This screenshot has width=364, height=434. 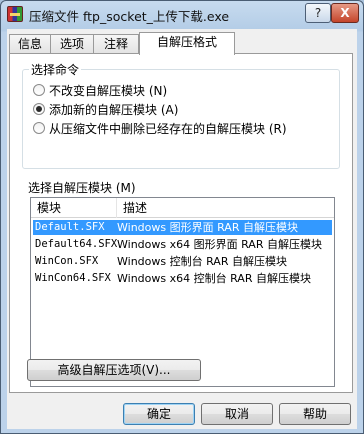 I want to click on row-description: Windows 控制台 RAR 自解压模块, so click(x=202, y=261).